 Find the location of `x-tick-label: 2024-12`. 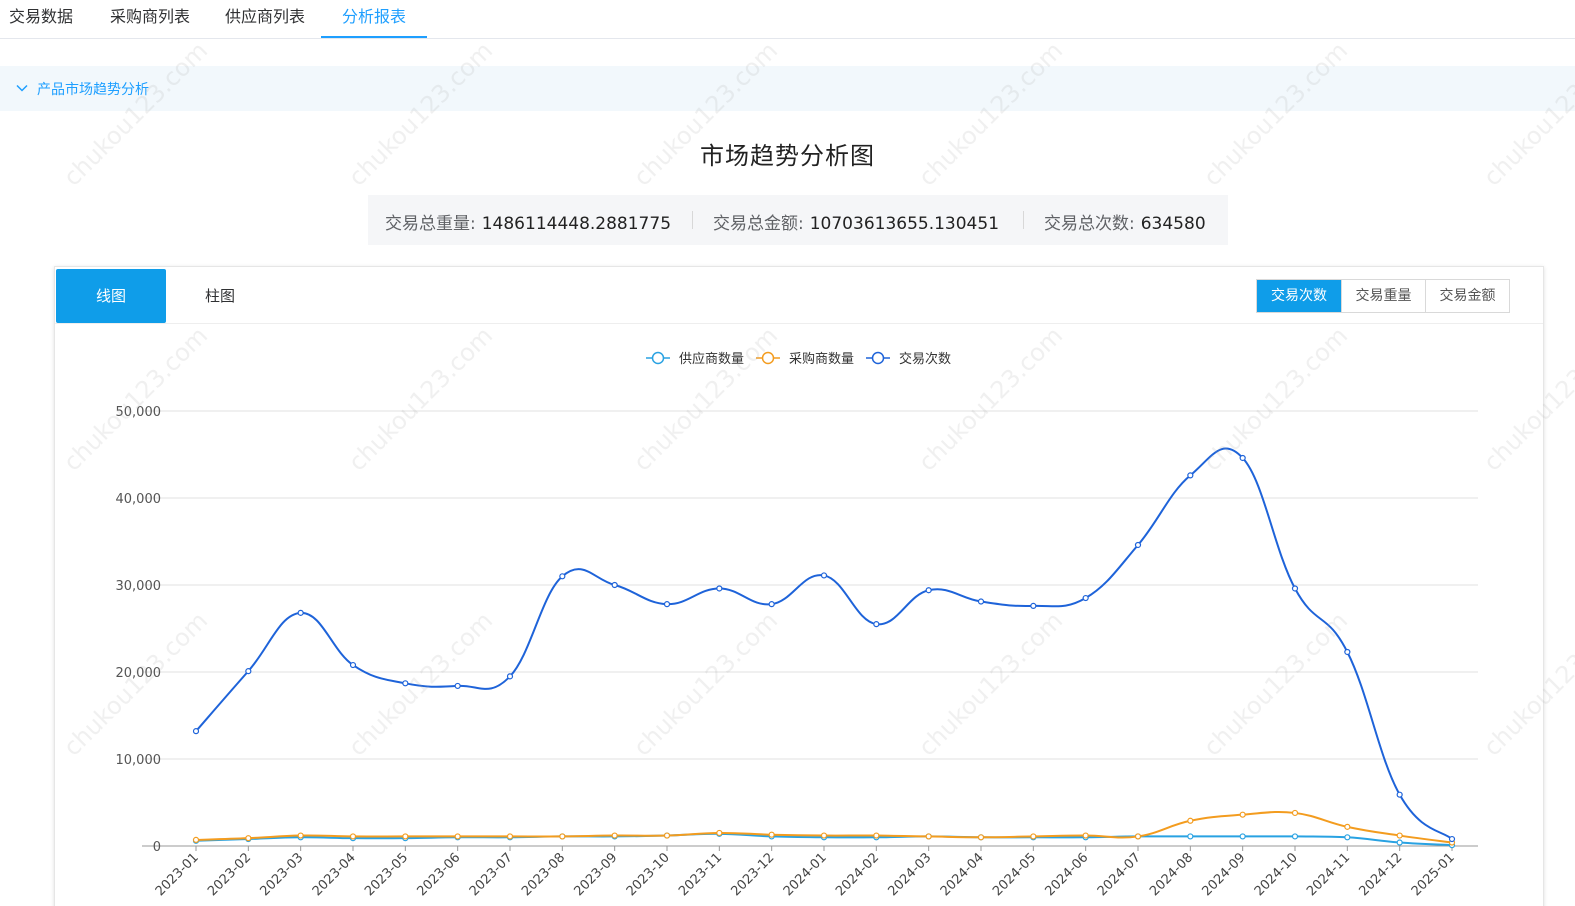

x-tick-label: 2024-12 is located at coordinates (1380, 874).